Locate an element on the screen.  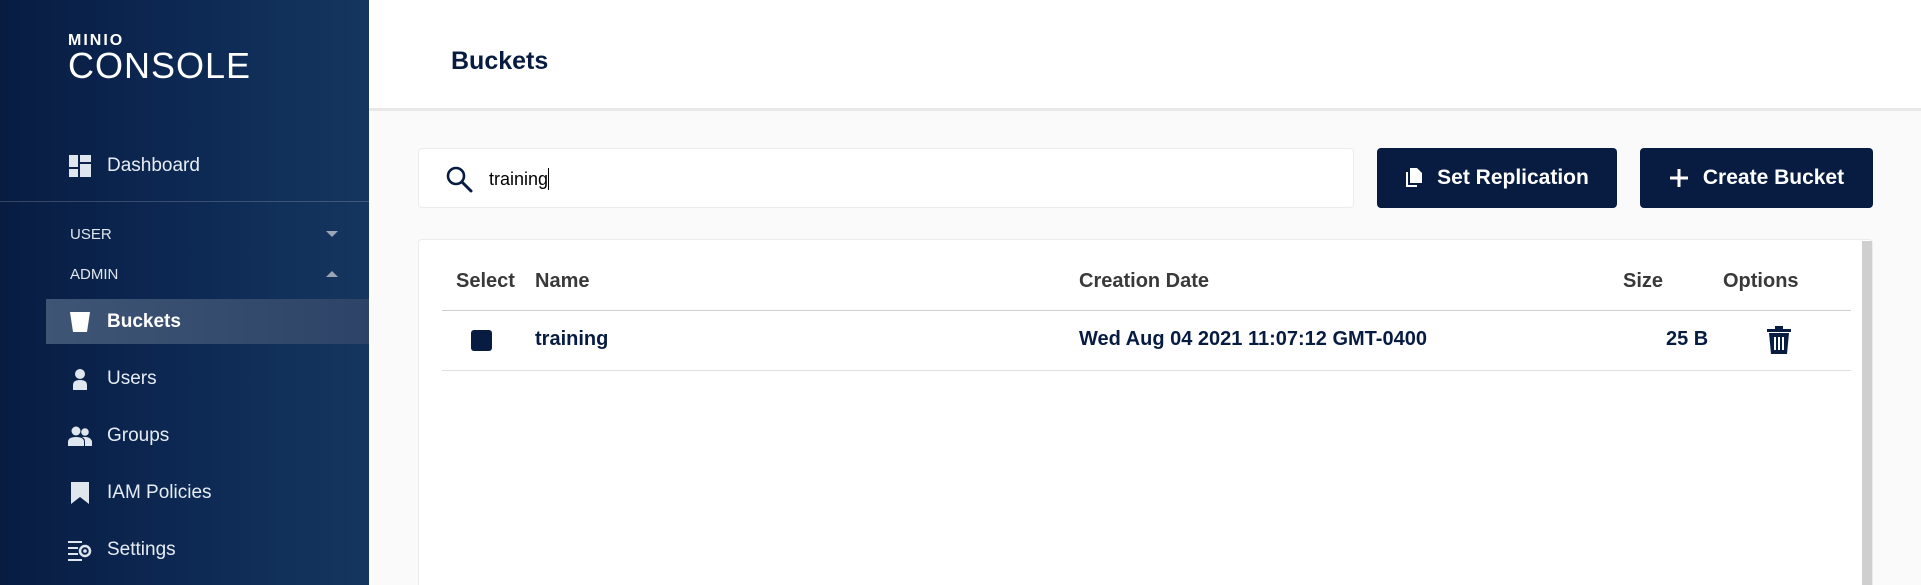
bucket-name-link: training is located at coordinates (571, 339).